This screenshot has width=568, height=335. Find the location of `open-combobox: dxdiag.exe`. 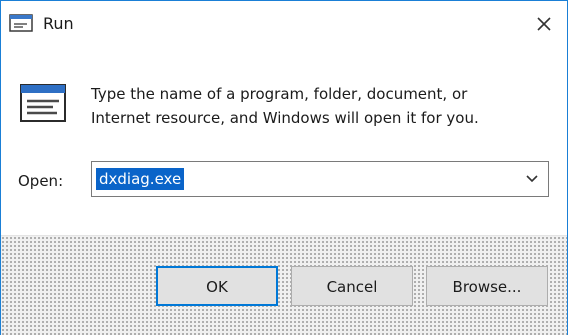

open-combobox: dxdiag.exe is located at coordinates (320, 179).